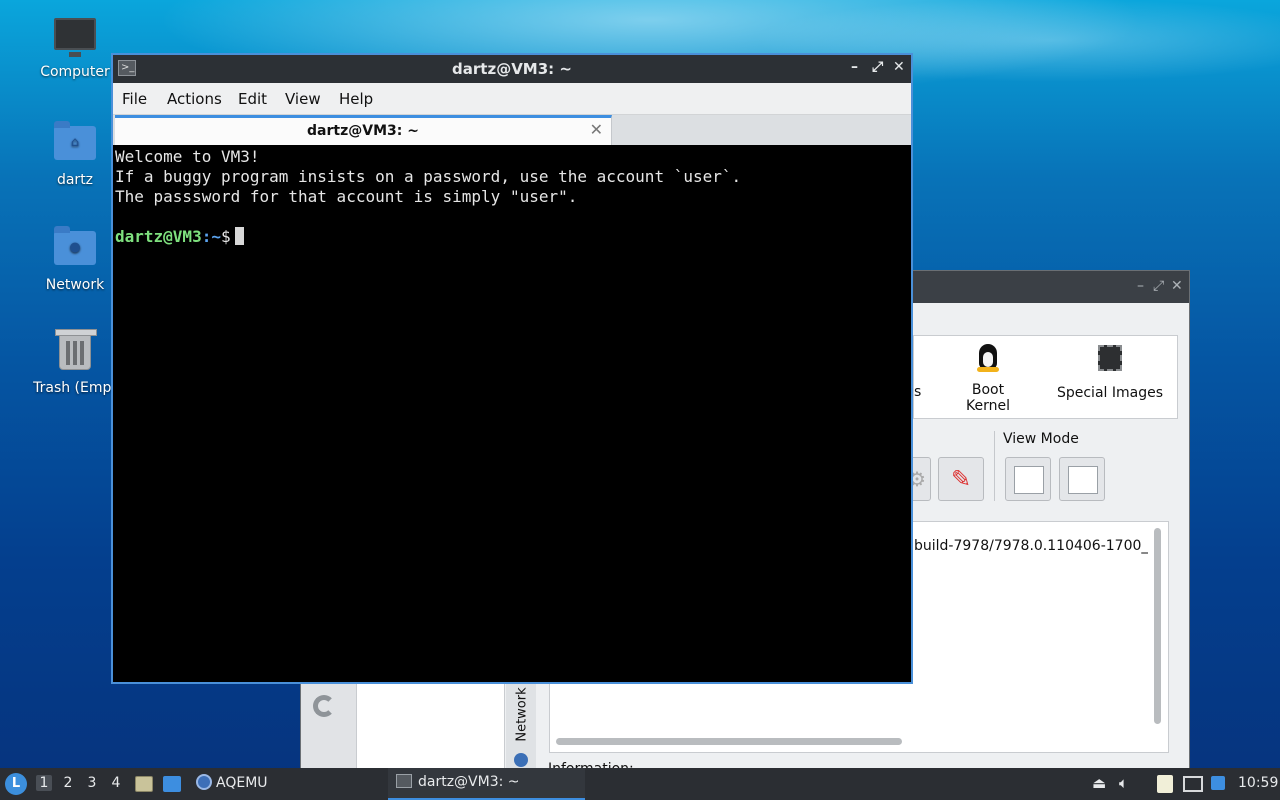 This screenshot has height=800, width=1280. Describe the element at coordinates (75, 180) in the screenshot. I see `desktop-icon-label: dartz` at that location.